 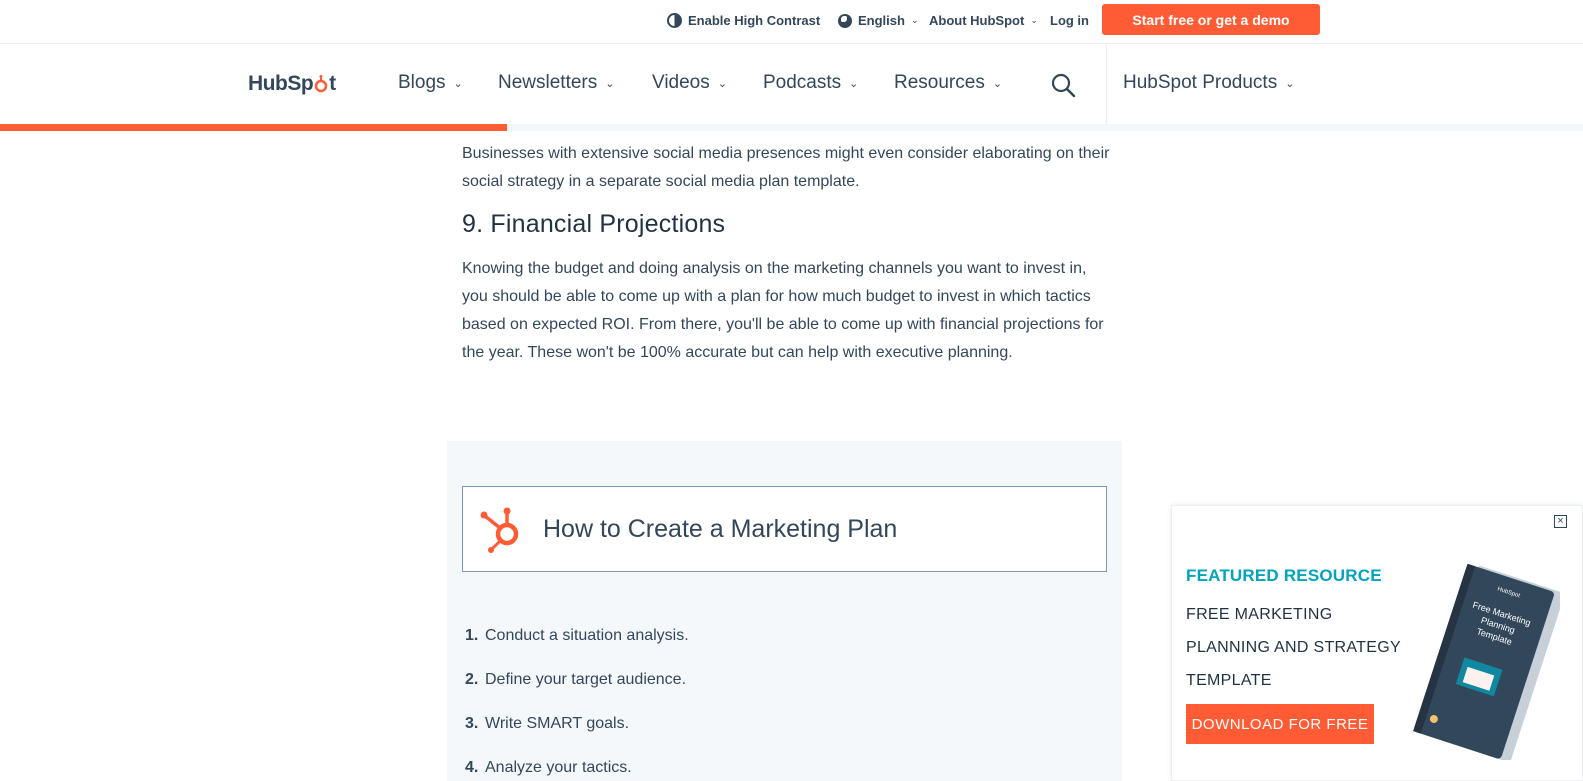 What do you see at coordinates (499, 530) in the screenshot?
I see `hubspot-sprocket-icon` at bounding box center [499, 530].